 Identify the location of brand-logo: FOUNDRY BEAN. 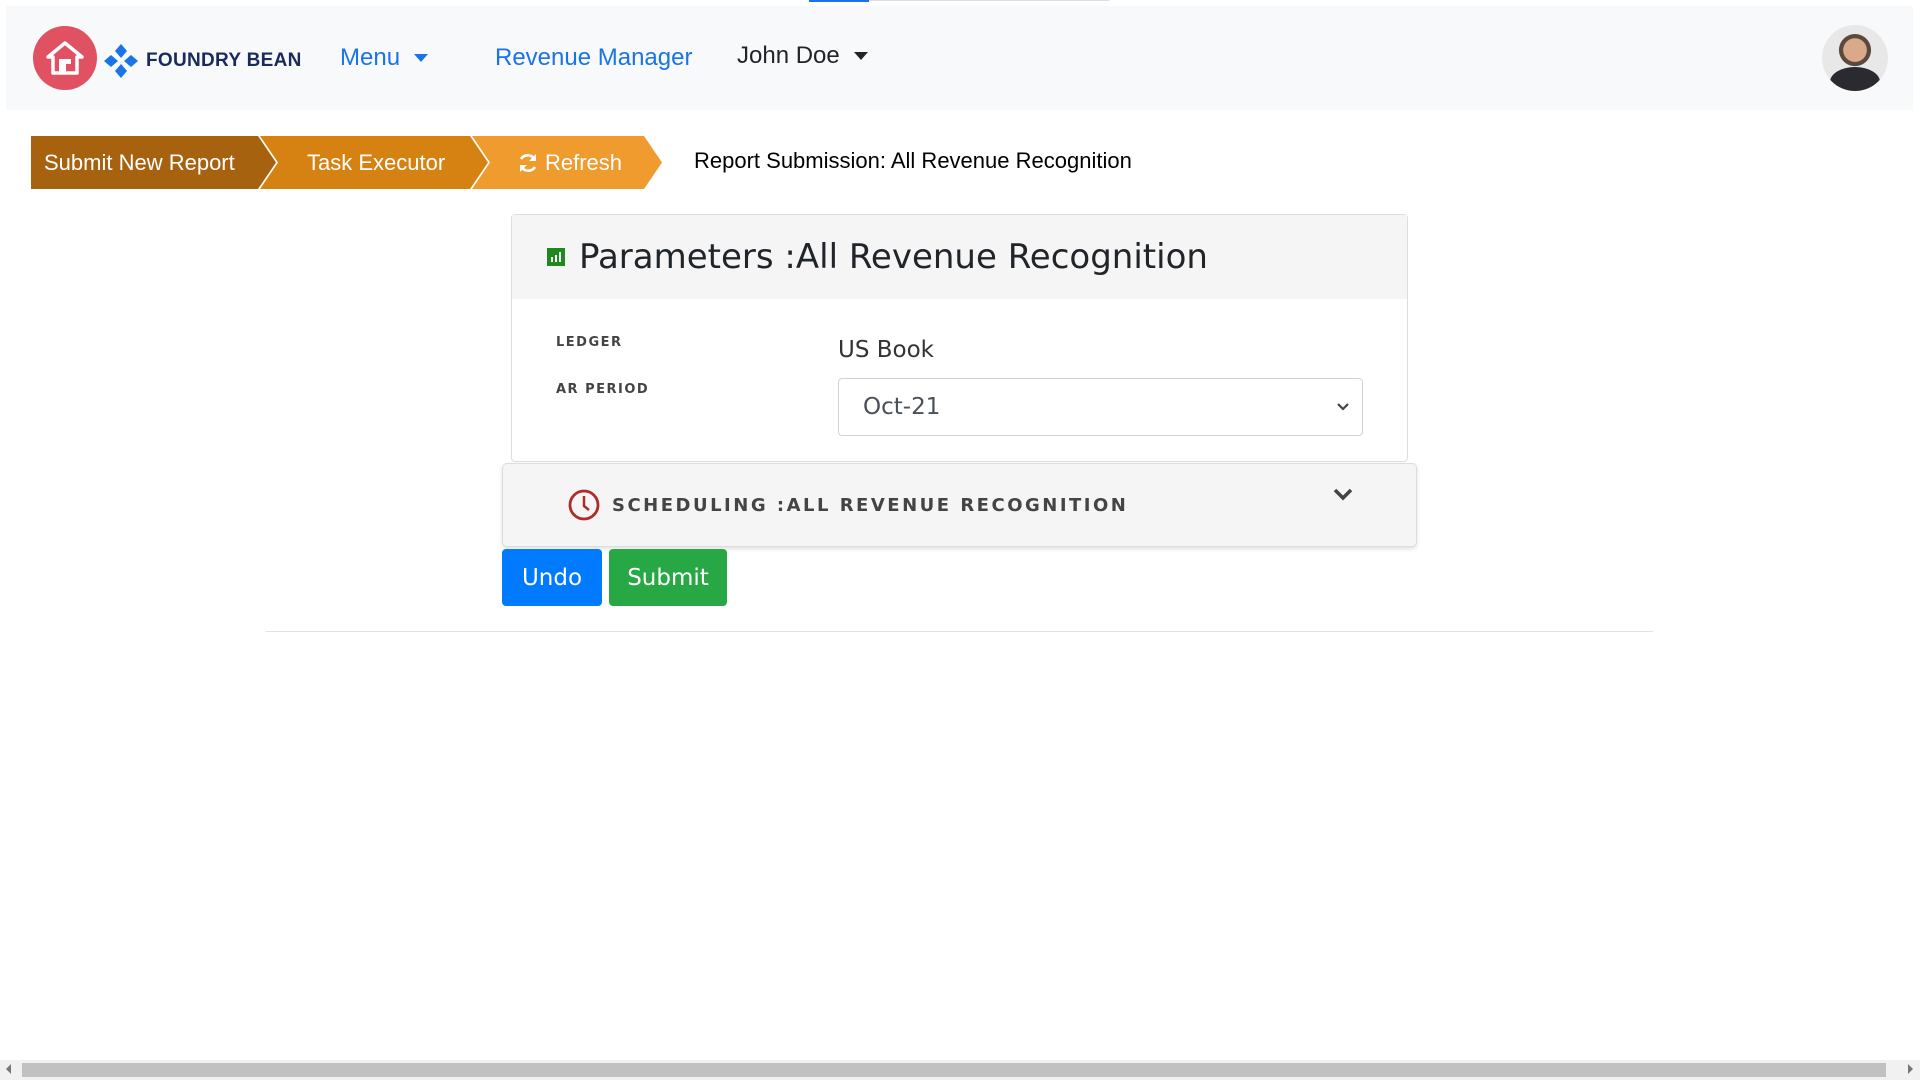
(203, 61).